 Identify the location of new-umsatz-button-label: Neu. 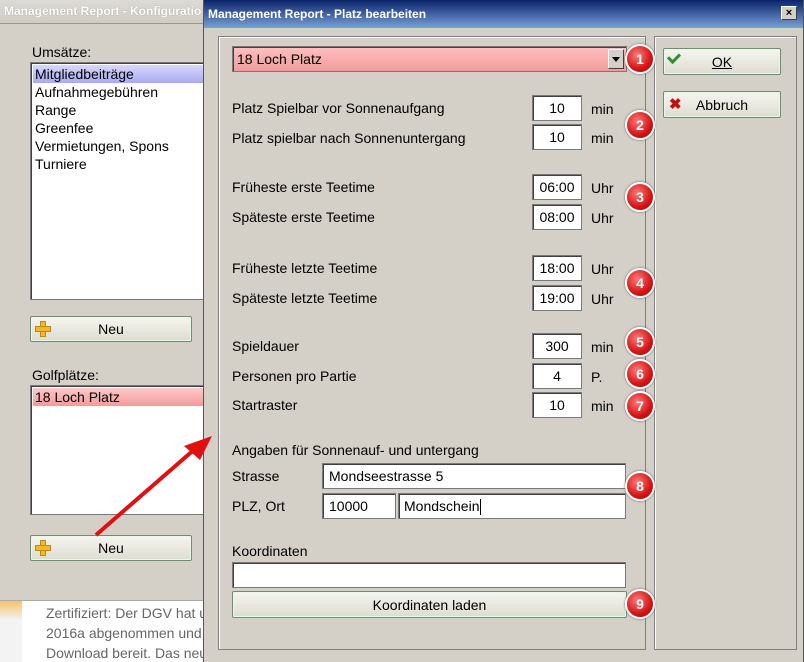
(111, 329).